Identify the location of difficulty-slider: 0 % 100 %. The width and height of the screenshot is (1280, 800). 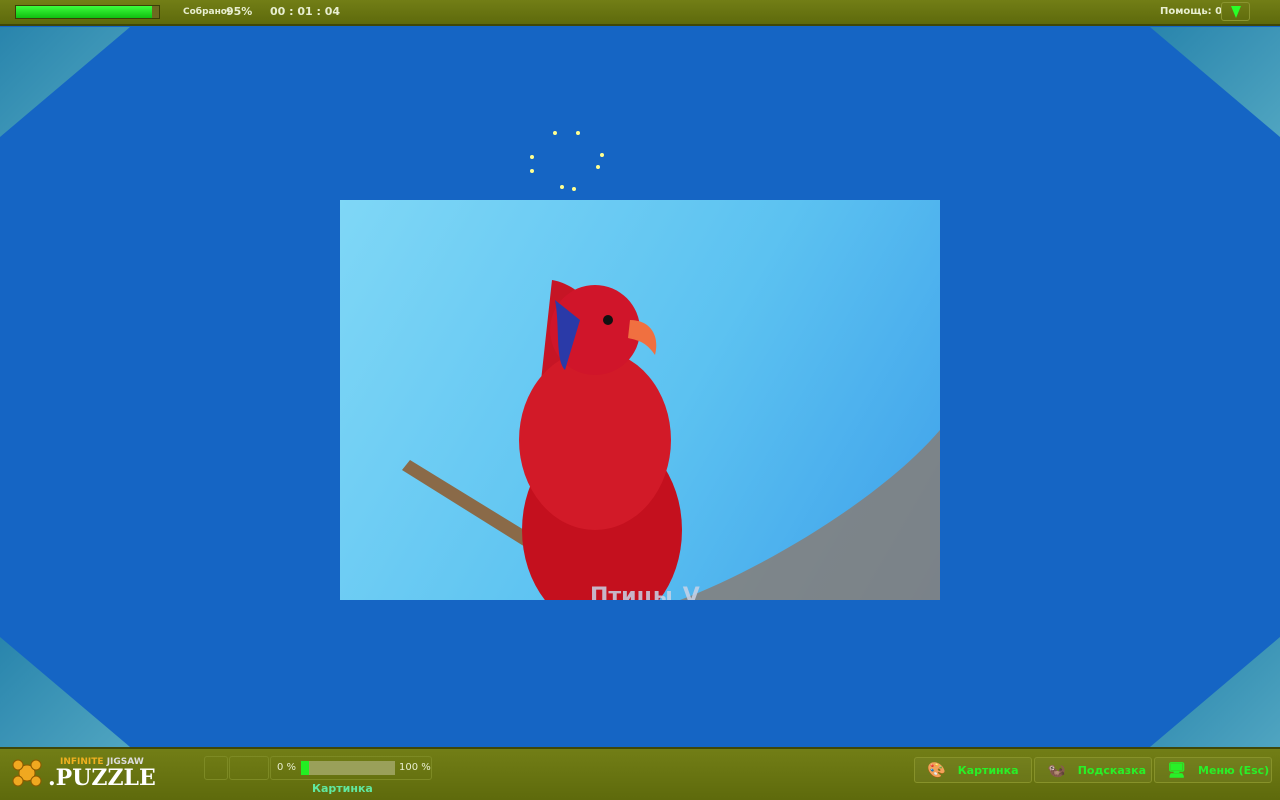
(351, 768).